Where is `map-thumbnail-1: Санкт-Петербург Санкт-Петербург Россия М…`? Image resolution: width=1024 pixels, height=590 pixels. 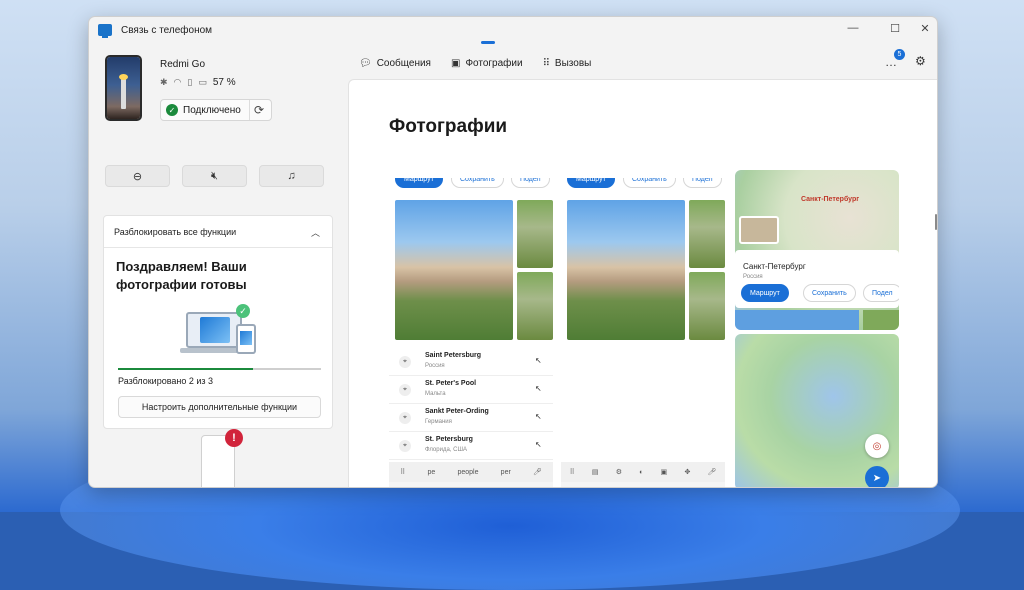
map-thumbnail-1: Санкт-Петербург Санкт-Петербург Россия М… is located at coordinates (817, 250).